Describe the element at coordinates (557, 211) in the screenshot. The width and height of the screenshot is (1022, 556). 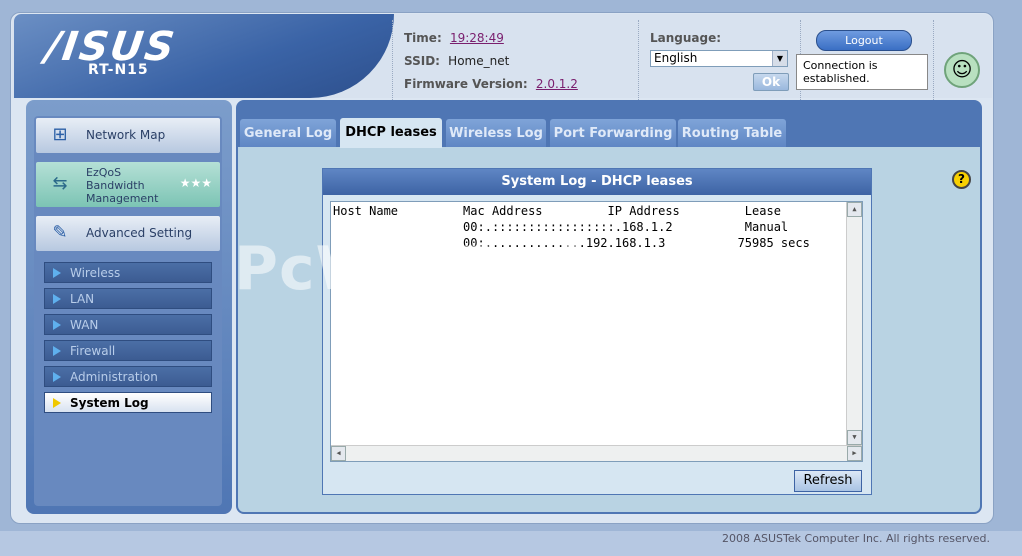
I see `log-line: Host Name Mac Address IP Address Lease` at that location.